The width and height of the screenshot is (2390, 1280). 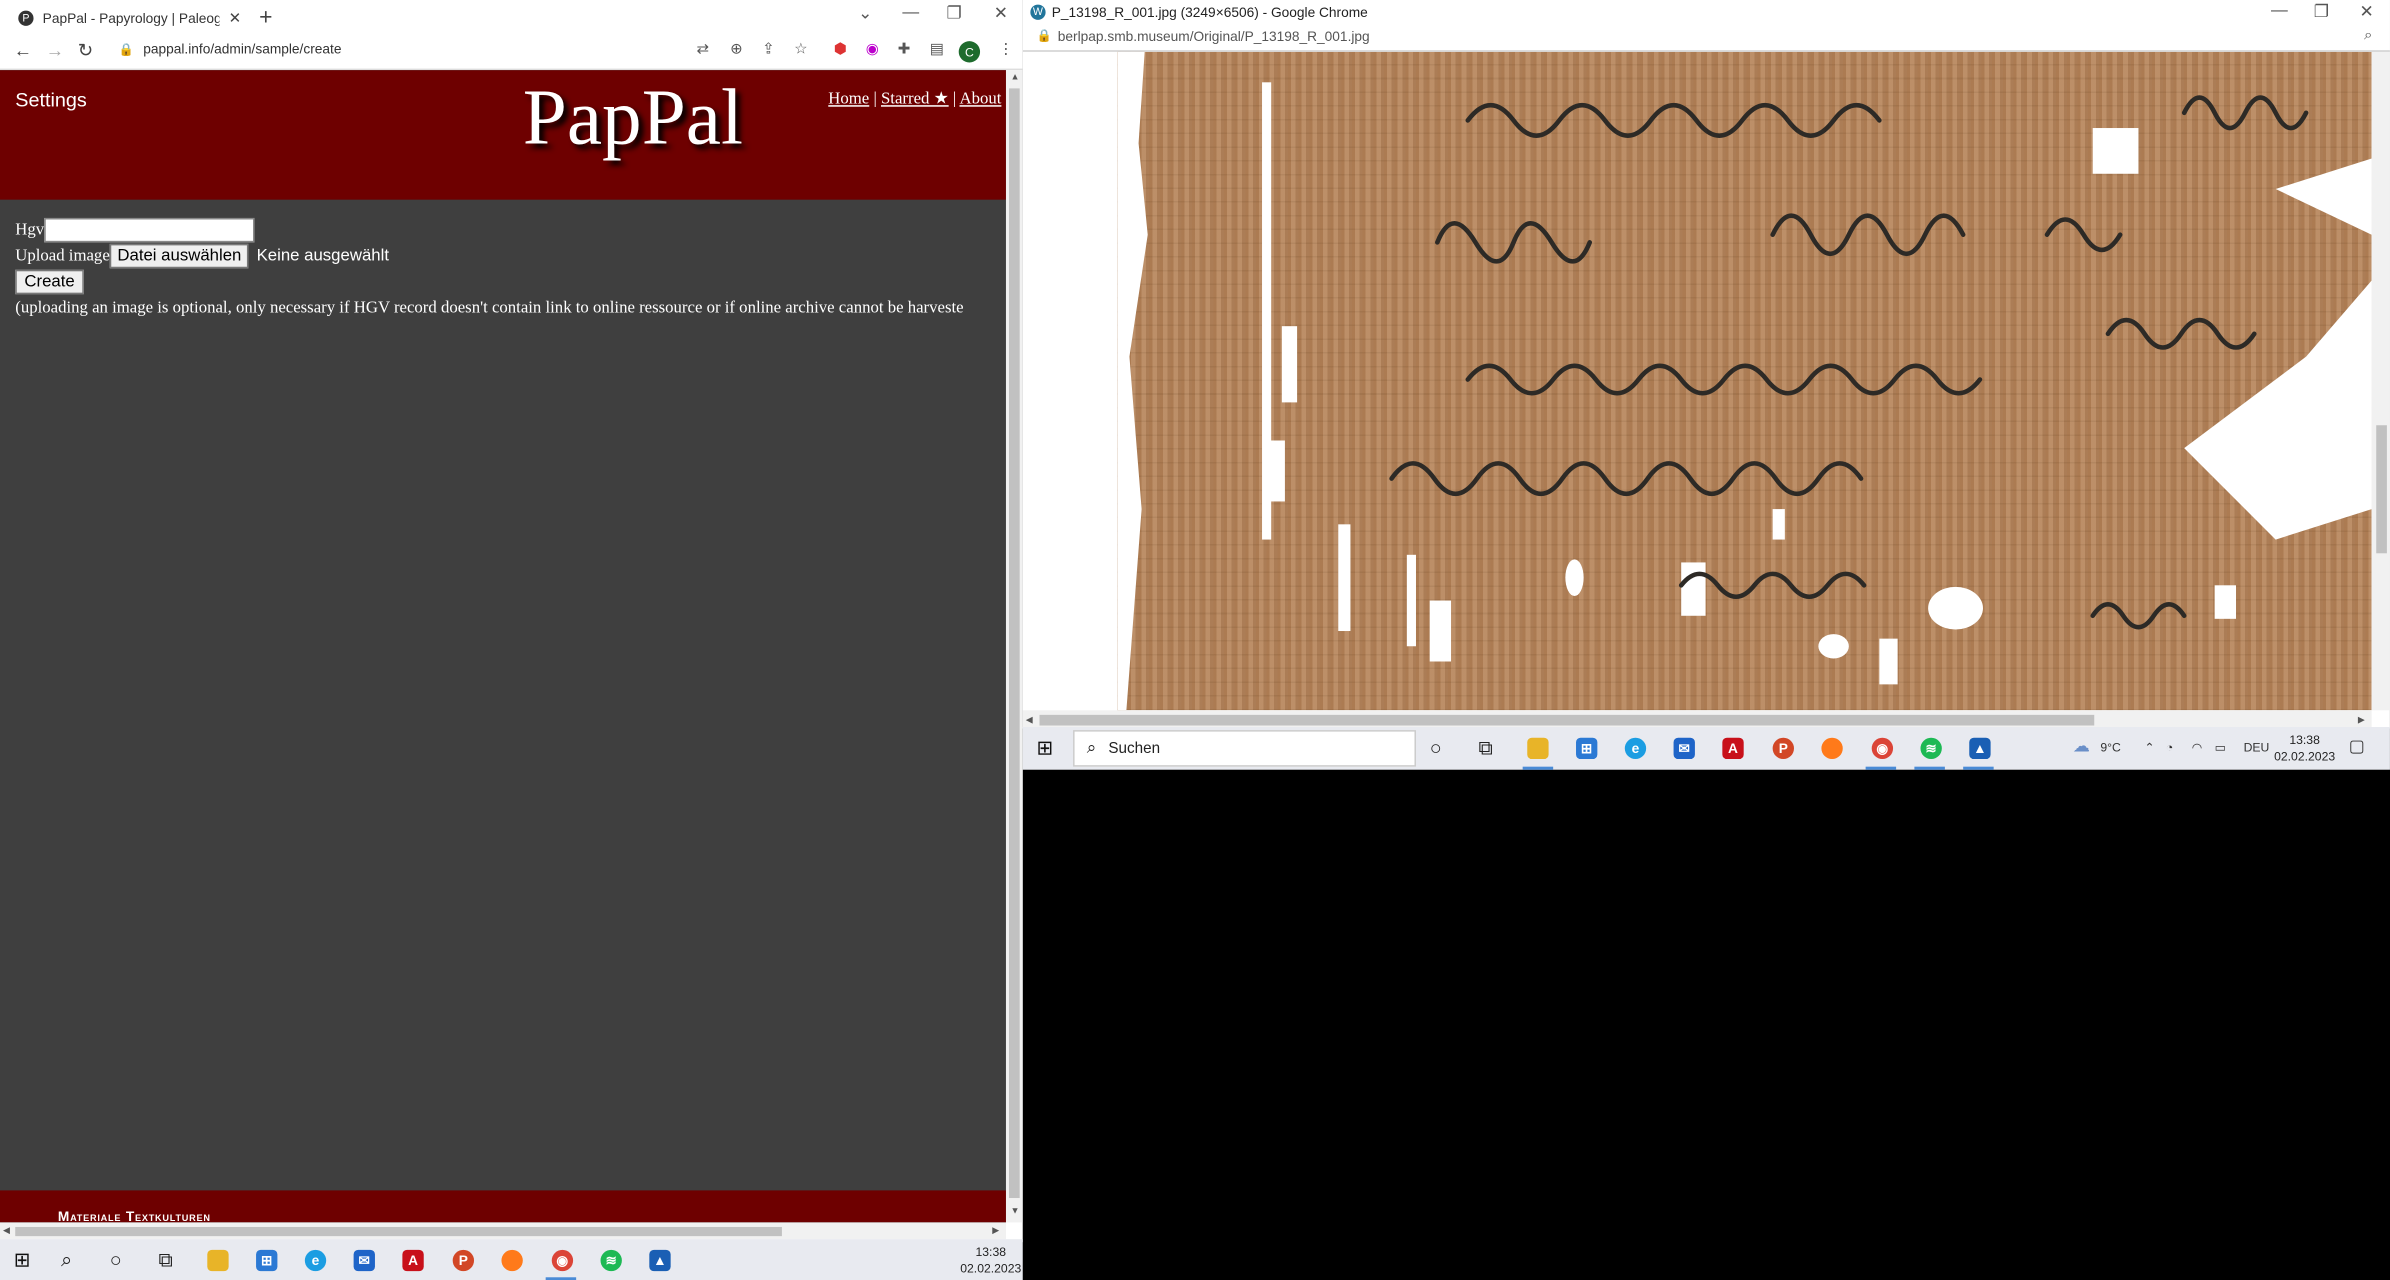 I want to click on horizontal-scrollbar: ◀ ▶, so click(x=503, y=1231).